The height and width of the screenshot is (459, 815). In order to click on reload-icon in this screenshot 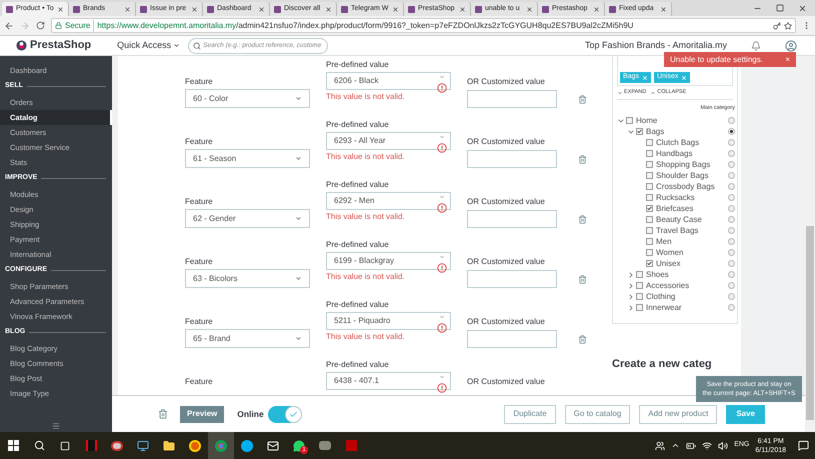, I will do `click(40, 25)`.